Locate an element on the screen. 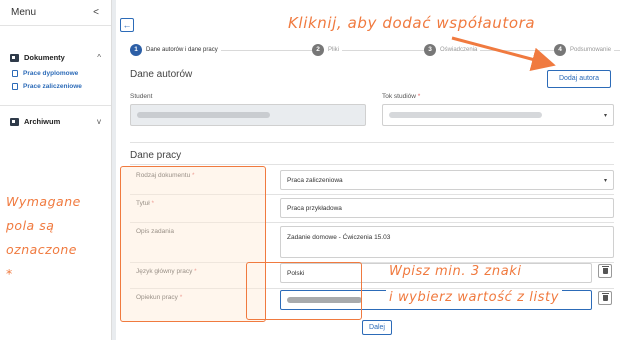 The image size is (640, 340). sidebar-item-label: Prace dyplomowe is located at coordinates (51, 73).